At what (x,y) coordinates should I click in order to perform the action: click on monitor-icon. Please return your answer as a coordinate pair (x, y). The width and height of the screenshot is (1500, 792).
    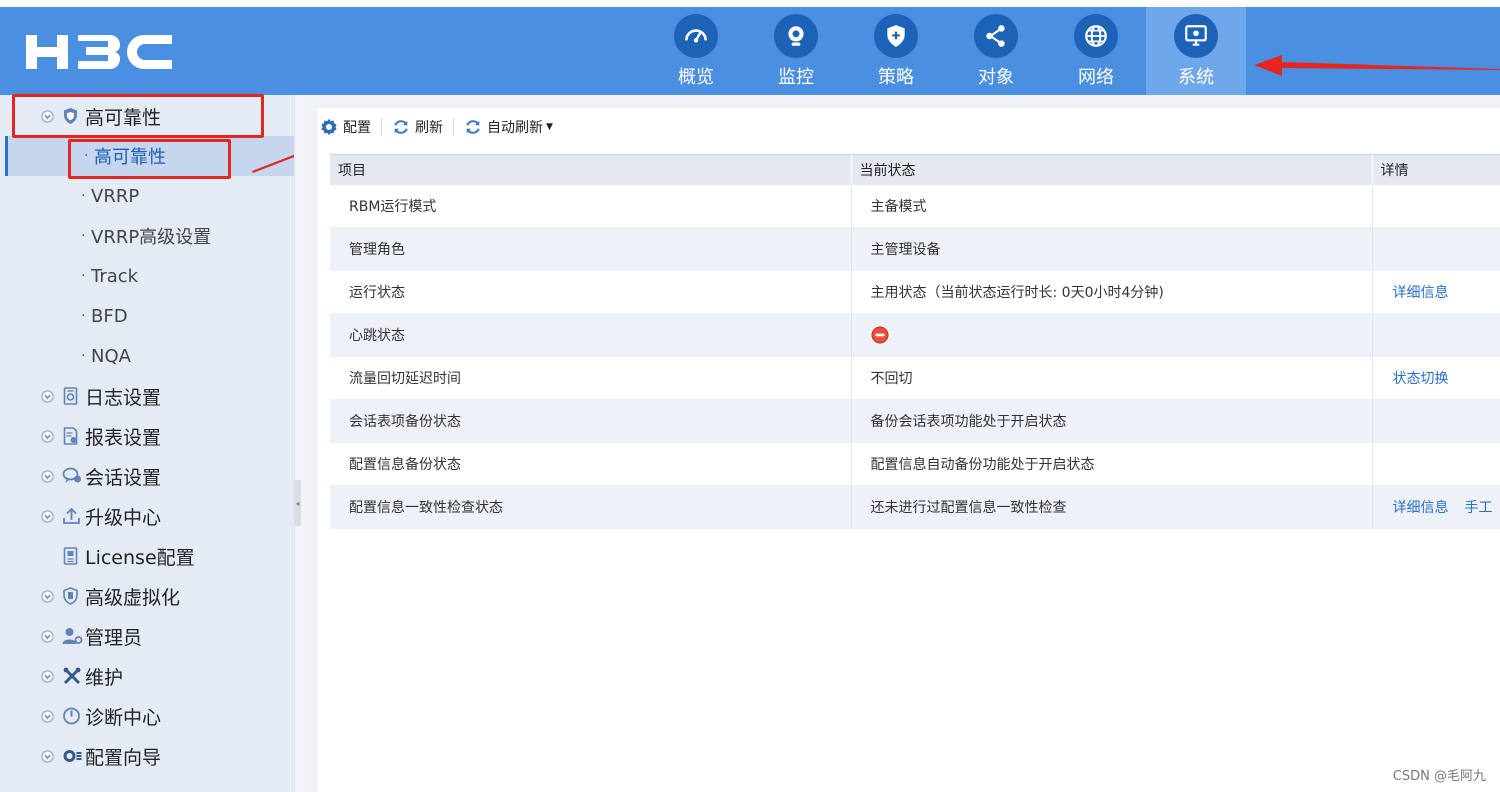
    Looking at the image, I should click on (1196, 35).